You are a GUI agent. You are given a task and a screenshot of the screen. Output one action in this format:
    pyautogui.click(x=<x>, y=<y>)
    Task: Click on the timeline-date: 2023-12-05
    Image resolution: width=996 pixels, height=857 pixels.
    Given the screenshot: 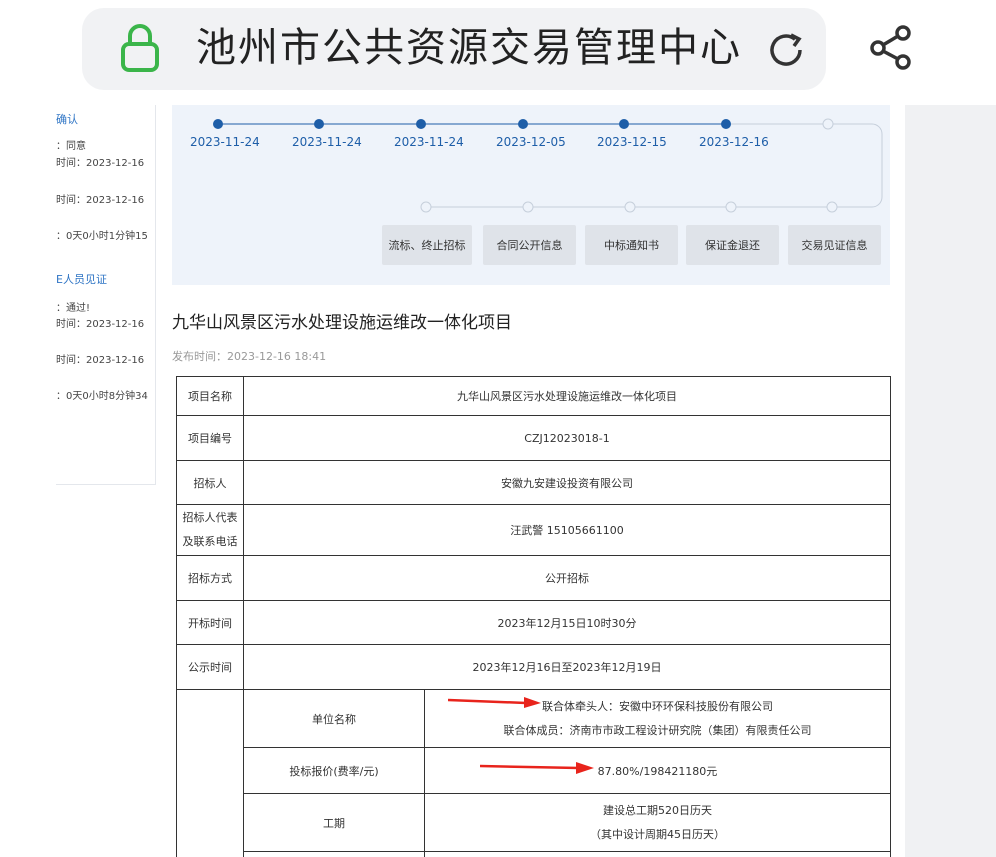 What is the action you would take?
    pyautogui.click(x=531, y=142)
    